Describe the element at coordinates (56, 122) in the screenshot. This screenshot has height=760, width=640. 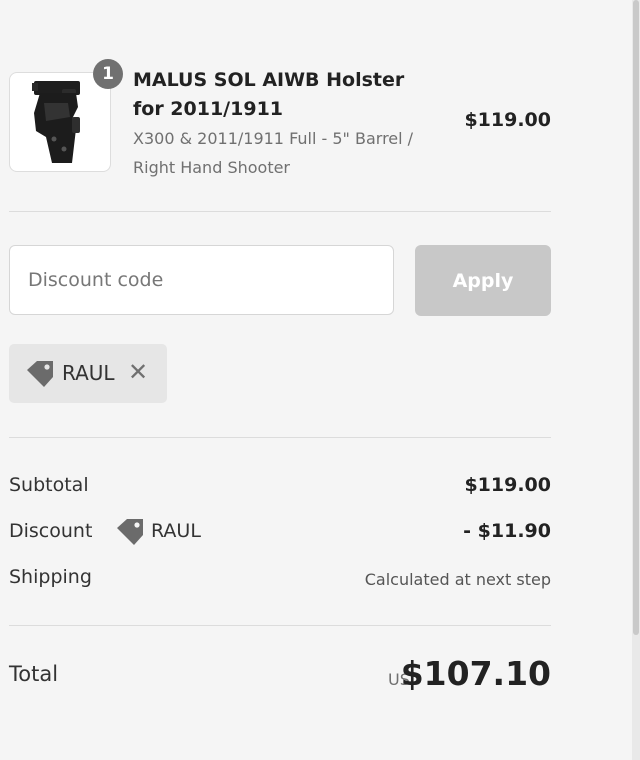
I see `holster-image` at that location.